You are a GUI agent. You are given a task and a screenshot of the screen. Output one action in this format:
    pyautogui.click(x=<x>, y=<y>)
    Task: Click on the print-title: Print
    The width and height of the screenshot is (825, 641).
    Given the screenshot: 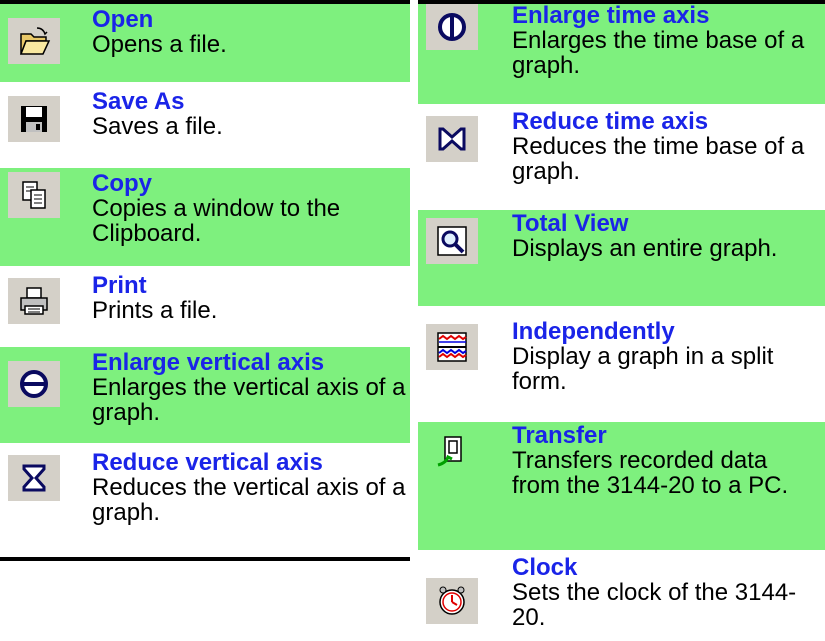 What is the action you would take?
    pyautogui.click(x=119, y=285)
    